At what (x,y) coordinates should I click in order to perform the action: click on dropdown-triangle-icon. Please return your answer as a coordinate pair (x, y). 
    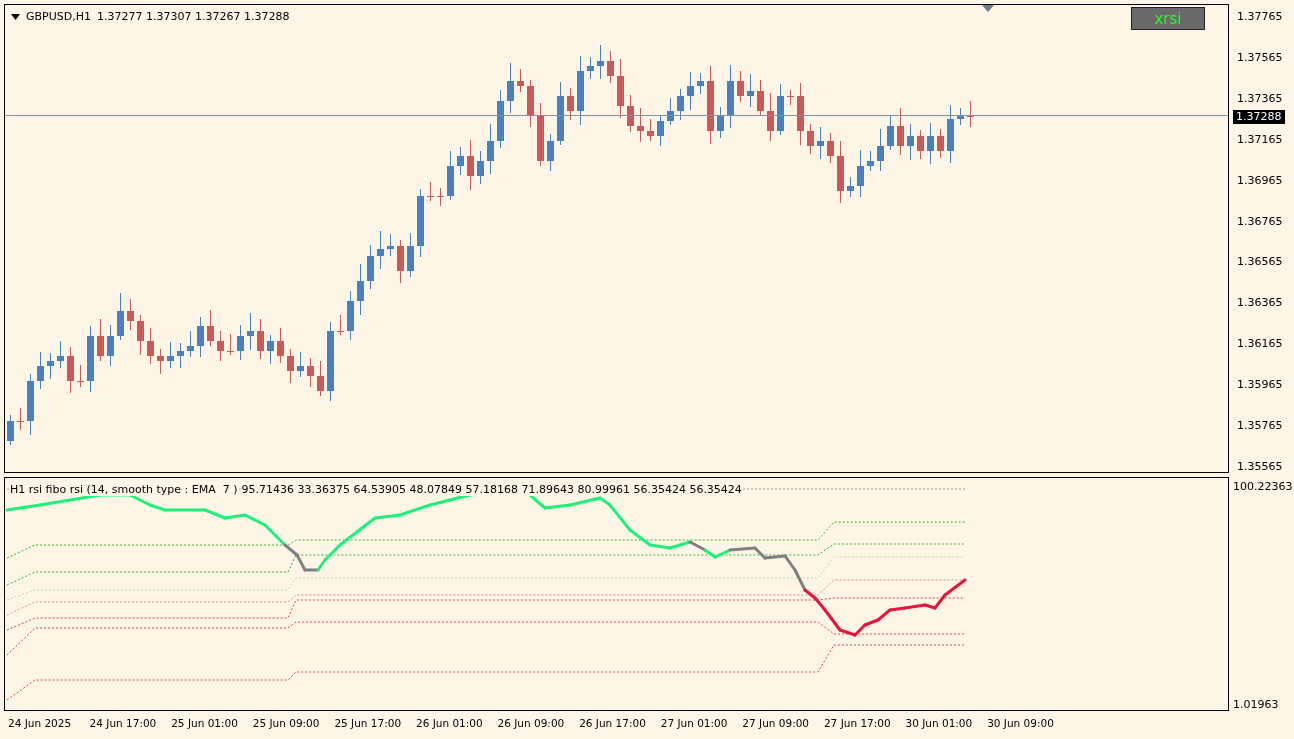
    Looking at the image, I should click on (15, 16).